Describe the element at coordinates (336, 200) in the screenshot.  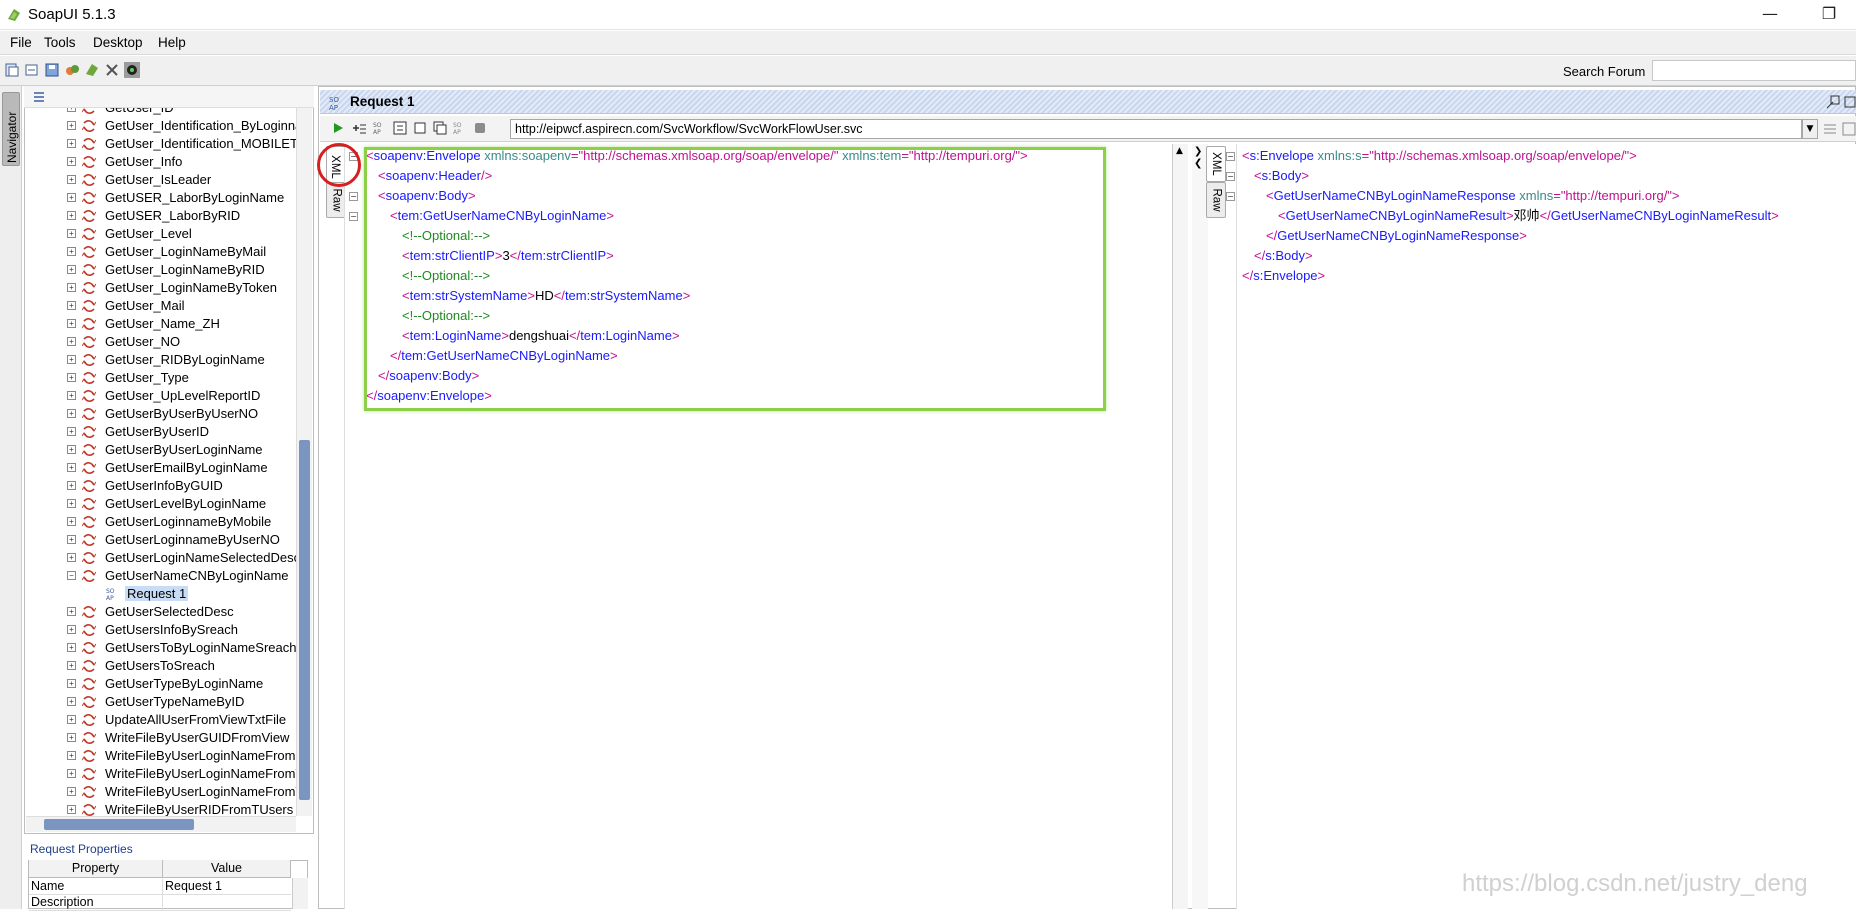
I see `tab-request-raw: Raw` at that location.